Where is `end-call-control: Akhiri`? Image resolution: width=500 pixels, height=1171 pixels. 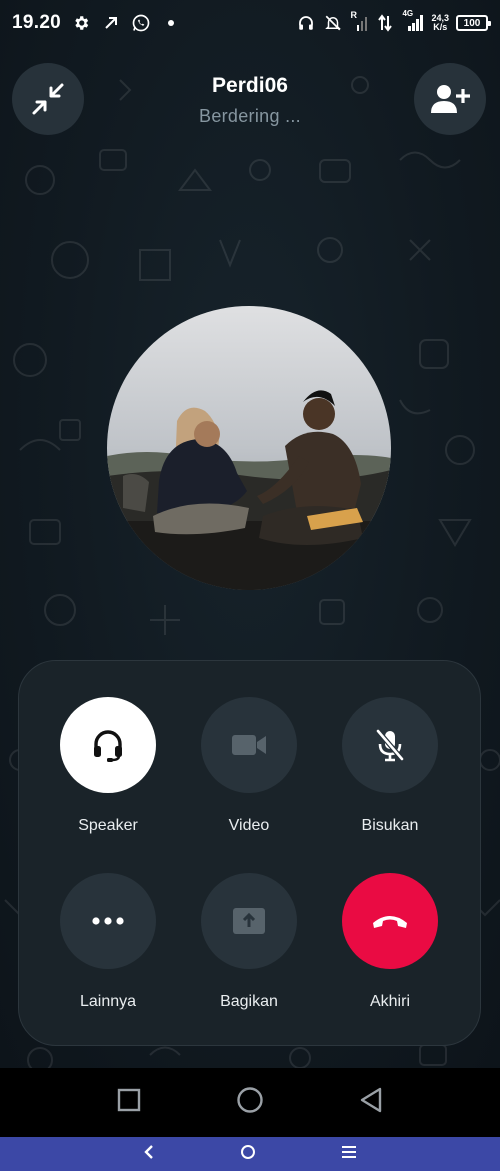 end-call-control: Akhiri is located at coordinates (390, 942).